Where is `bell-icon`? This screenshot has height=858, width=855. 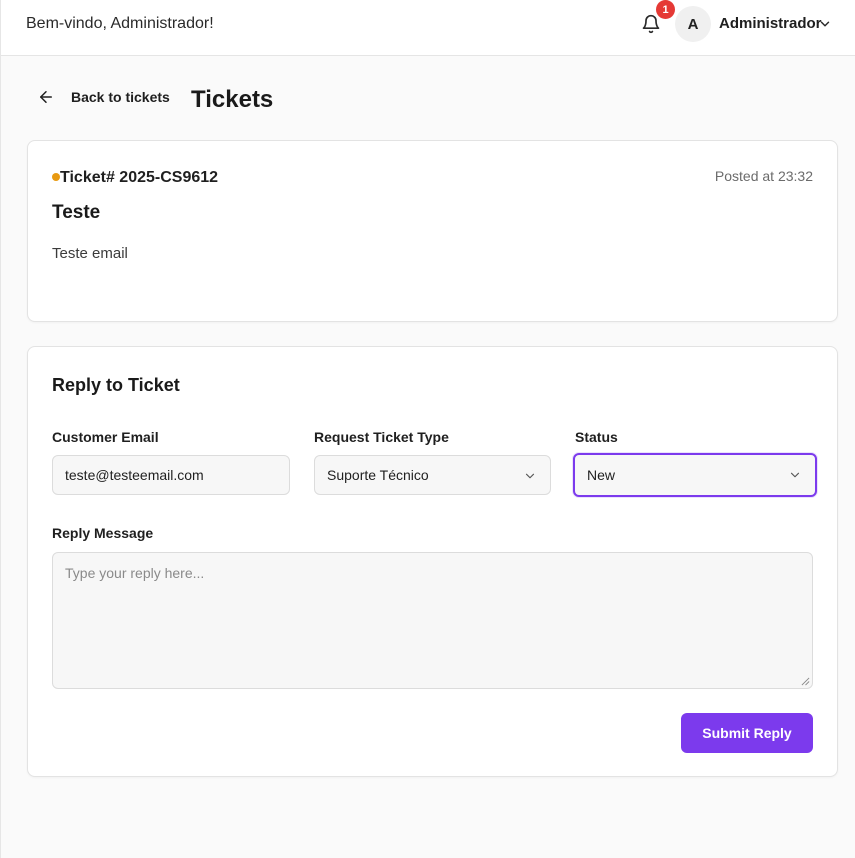
bell-icon is located at coordinates (651, 24).